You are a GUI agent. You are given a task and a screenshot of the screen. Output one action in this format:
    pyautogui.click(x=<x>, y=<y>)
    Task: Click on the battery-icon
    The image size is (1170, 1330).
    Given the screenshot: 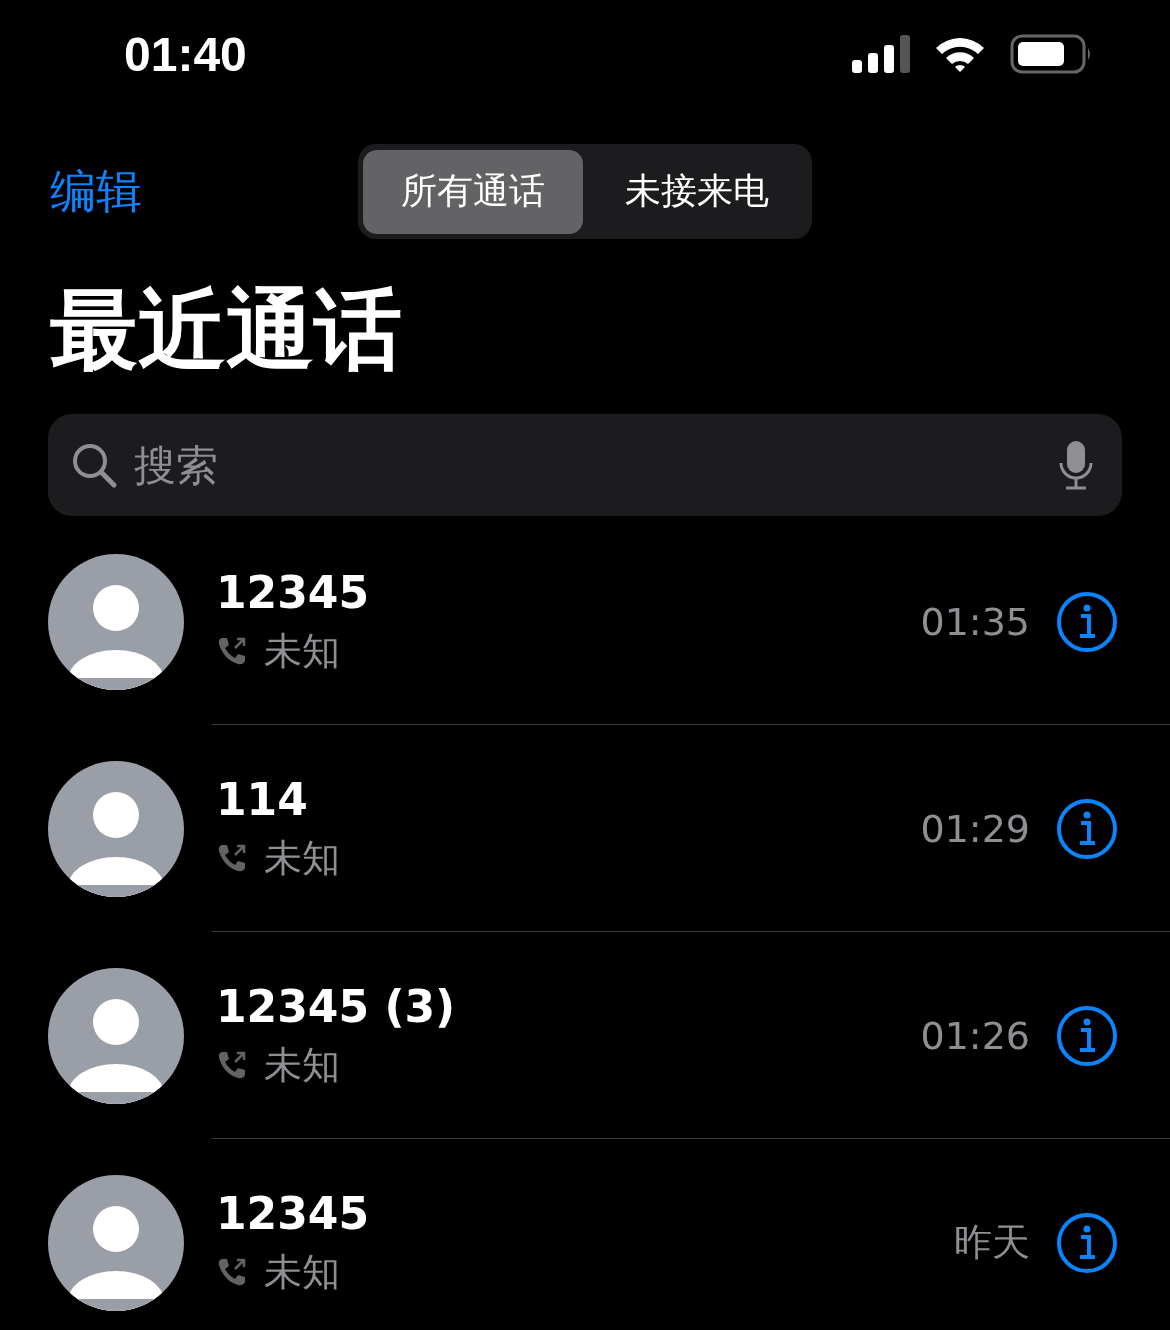 What is the action you would take?
    pyautogui.click(x=1051, y=54)
    